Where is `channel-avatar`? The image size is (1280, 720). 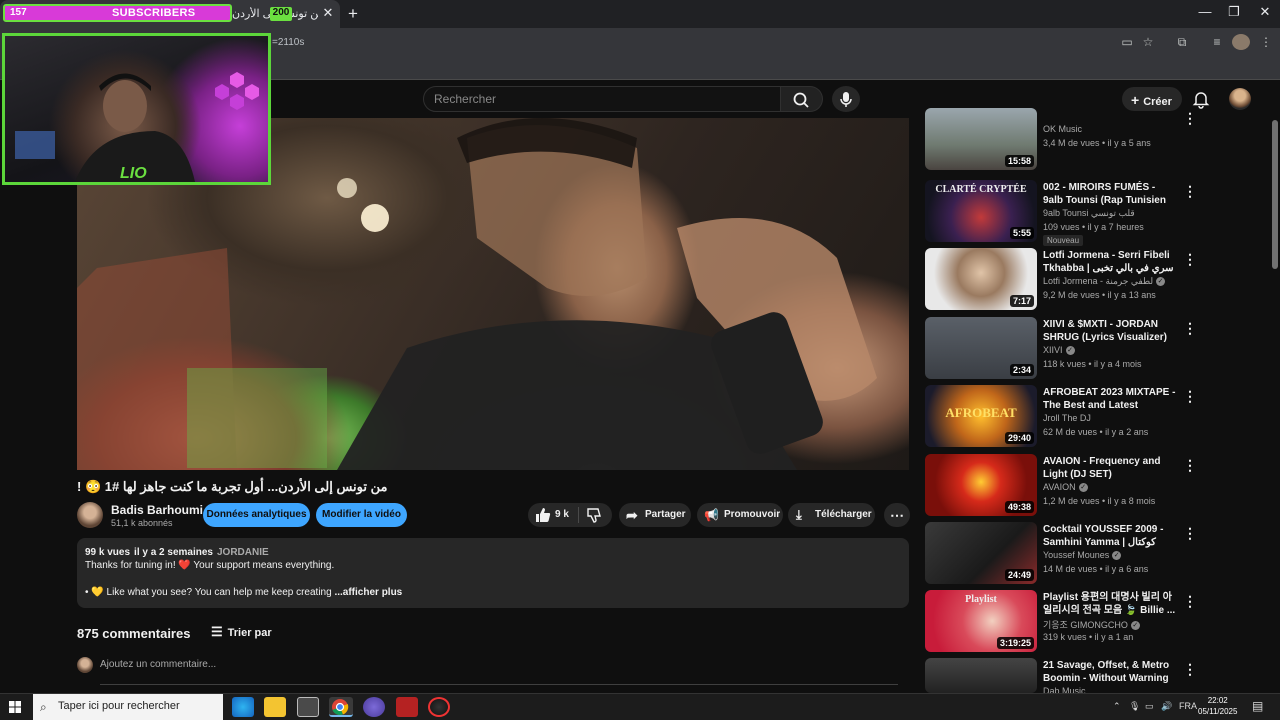 channel-avatar is located at coordinates (90, 515).